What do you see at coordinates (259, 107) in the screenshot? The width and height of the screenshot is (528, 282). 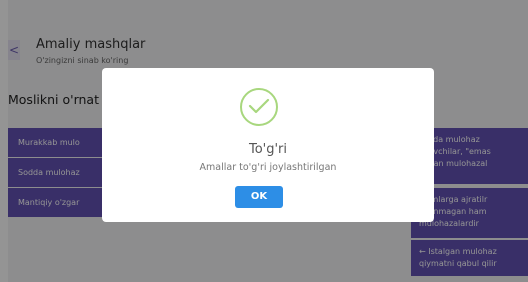 I see `check-icon` at bounding box center [259, 107].